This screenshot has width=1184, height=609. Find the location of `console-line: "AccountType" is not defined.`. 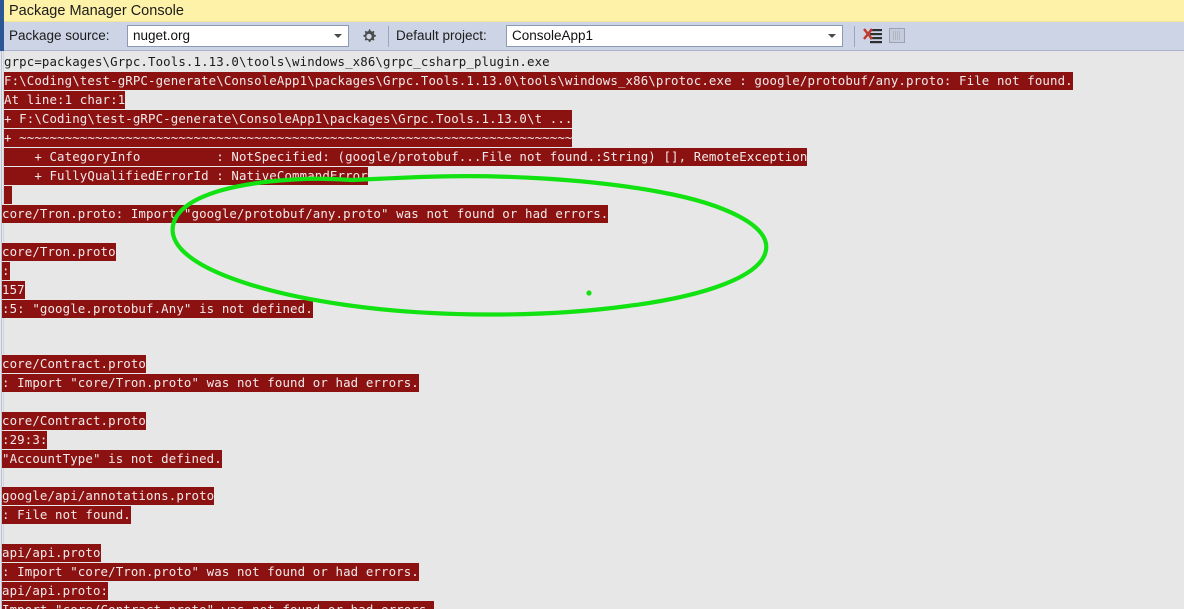

console-line: "AccountType" is not defined. is located at coordinates (112, 459).